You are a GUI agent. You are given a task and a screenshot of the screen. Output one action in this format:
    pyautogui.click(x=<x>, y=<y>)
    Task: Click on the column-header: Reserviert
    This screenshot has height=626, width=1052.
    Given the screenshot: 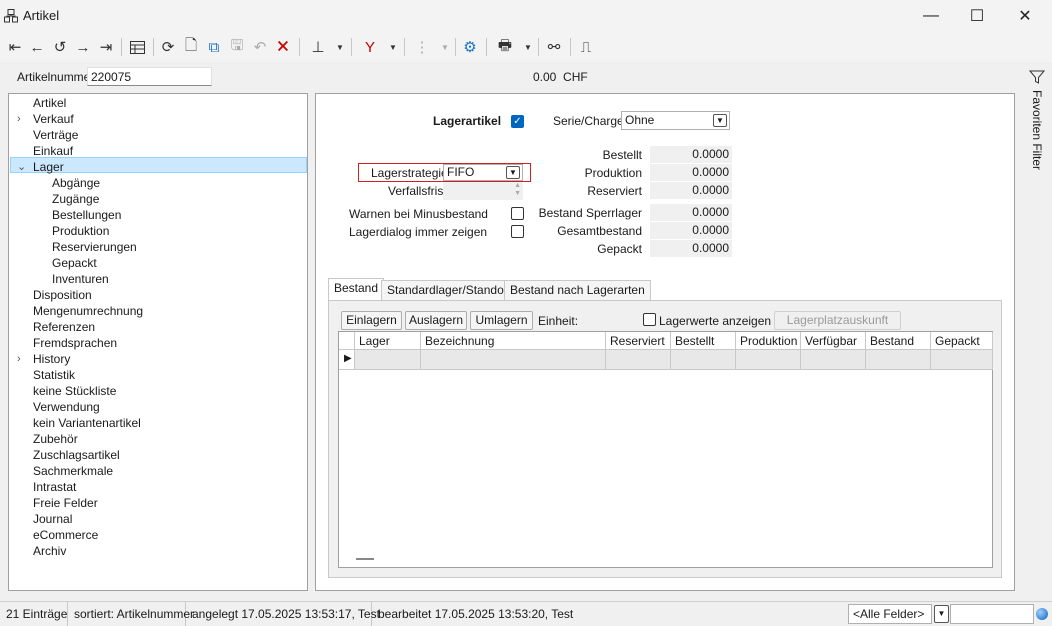 What is the action you would take?
    pyautogui.click(x=638, y=341)
    